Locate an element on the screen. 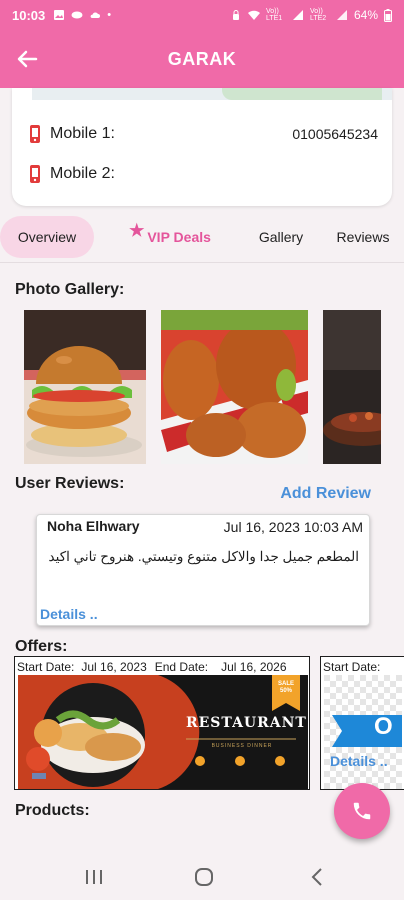 This screenshot has width=404, height=900. offer-banner: RESTAURANT BUSINESS DINNER SALE 50% is located at coordinates (163, 732).